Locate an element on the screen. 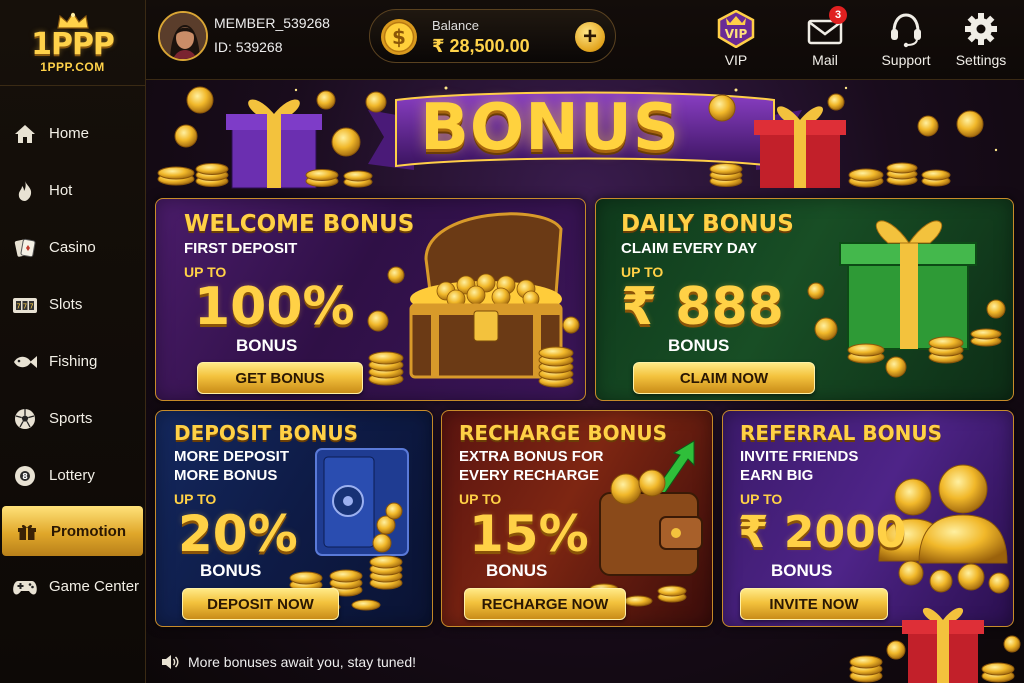 Image resolution: width=1024 pixels, height=683 pixels. sidebar-item-game-center: Game Center is located at coordinates (72, 586).